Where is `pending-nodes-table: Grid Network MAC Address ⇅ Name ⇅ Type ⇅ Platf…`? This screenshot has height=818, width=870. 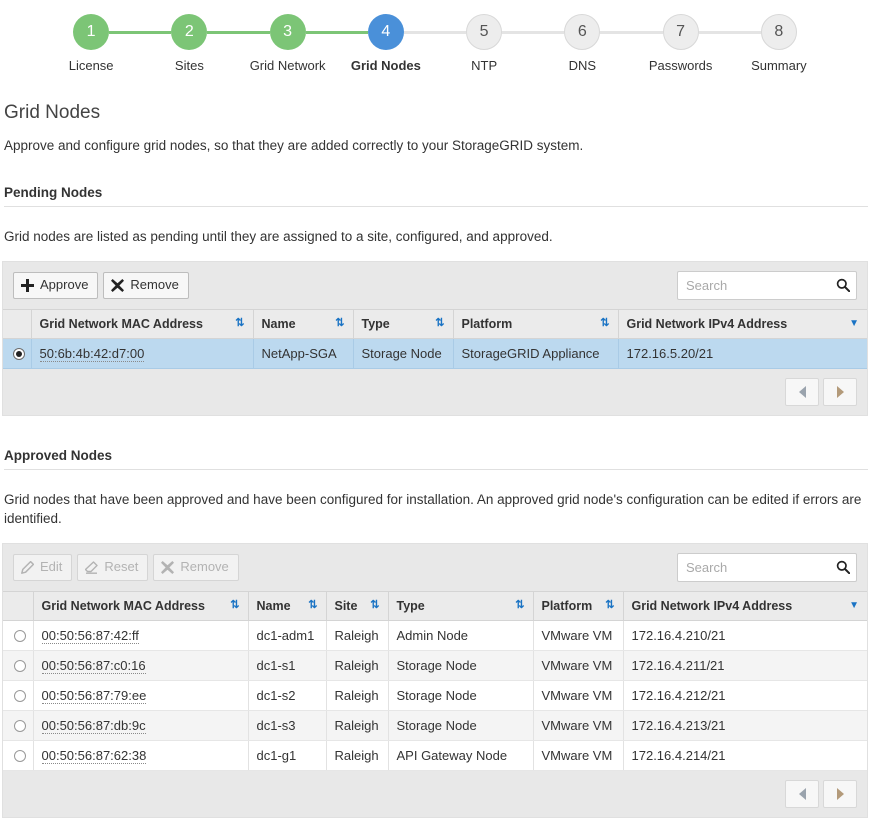
pending-nodes-table: Grid Network MAC Address ⇅ Name ⇅ Type ⇅ Platf… is located at coordinates (435, 338).